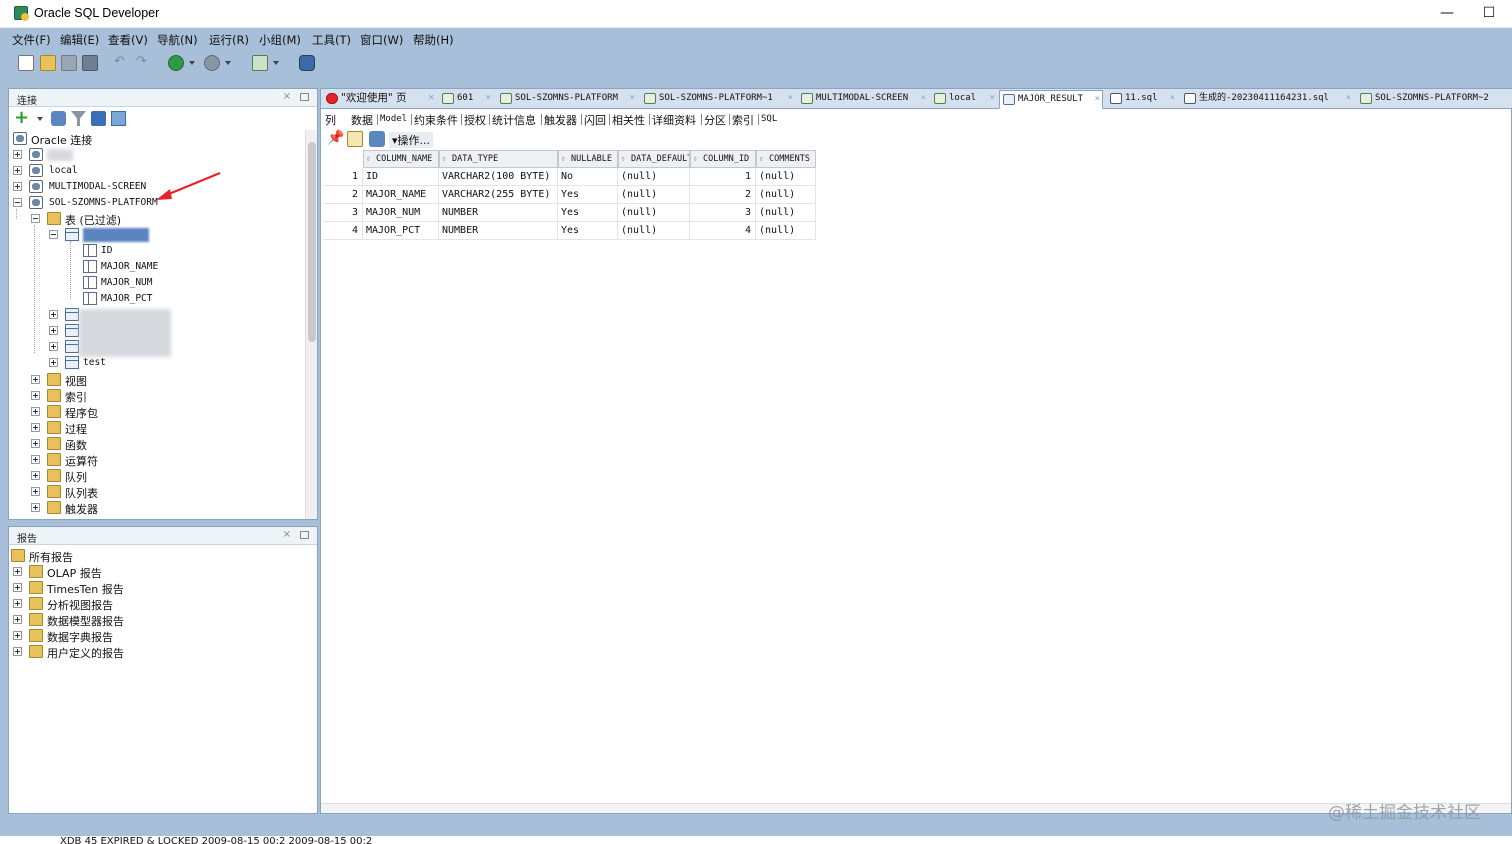 The image size is (1512, 844). Describe the element at coordinates (786, 159) in the screenshot. I see `header-comments: COMMENTS` at that location.